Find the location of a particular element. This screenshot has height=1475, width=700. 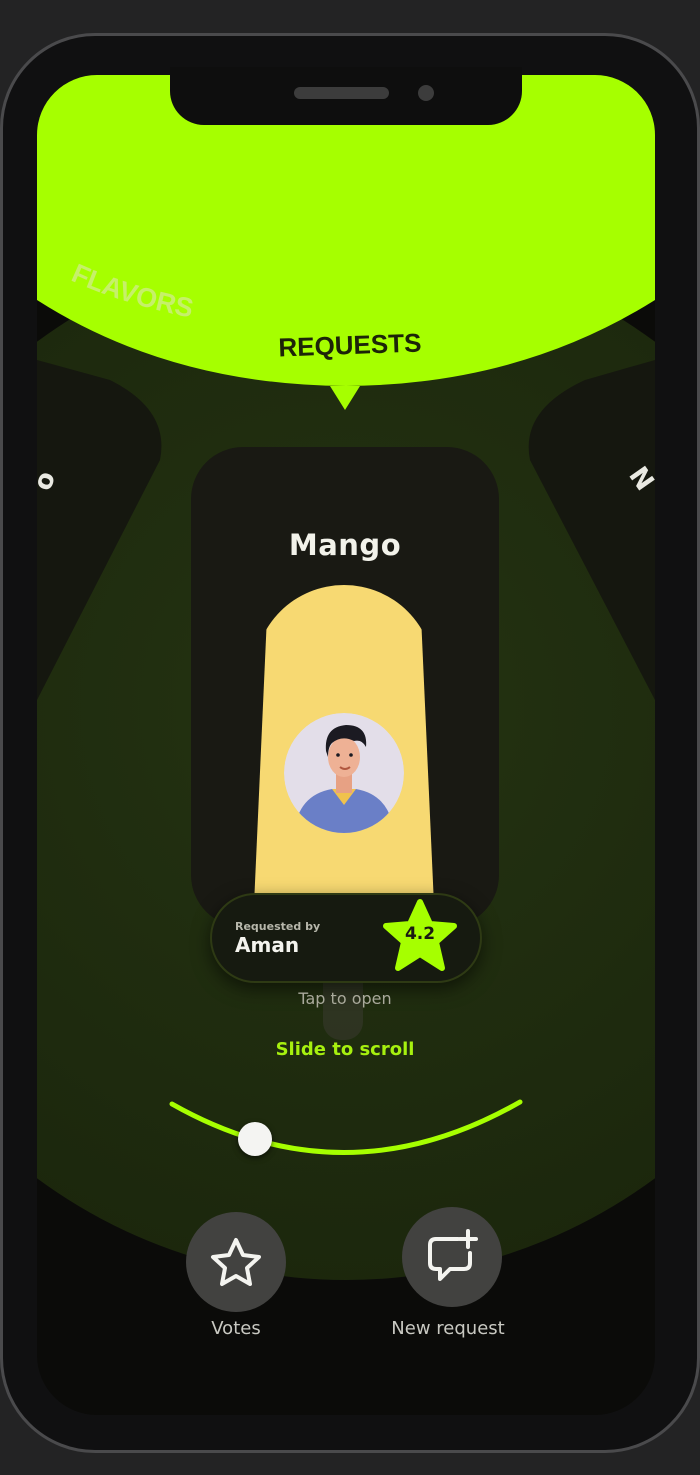

votes-label: Votes is located at coordinates (236, 1328).